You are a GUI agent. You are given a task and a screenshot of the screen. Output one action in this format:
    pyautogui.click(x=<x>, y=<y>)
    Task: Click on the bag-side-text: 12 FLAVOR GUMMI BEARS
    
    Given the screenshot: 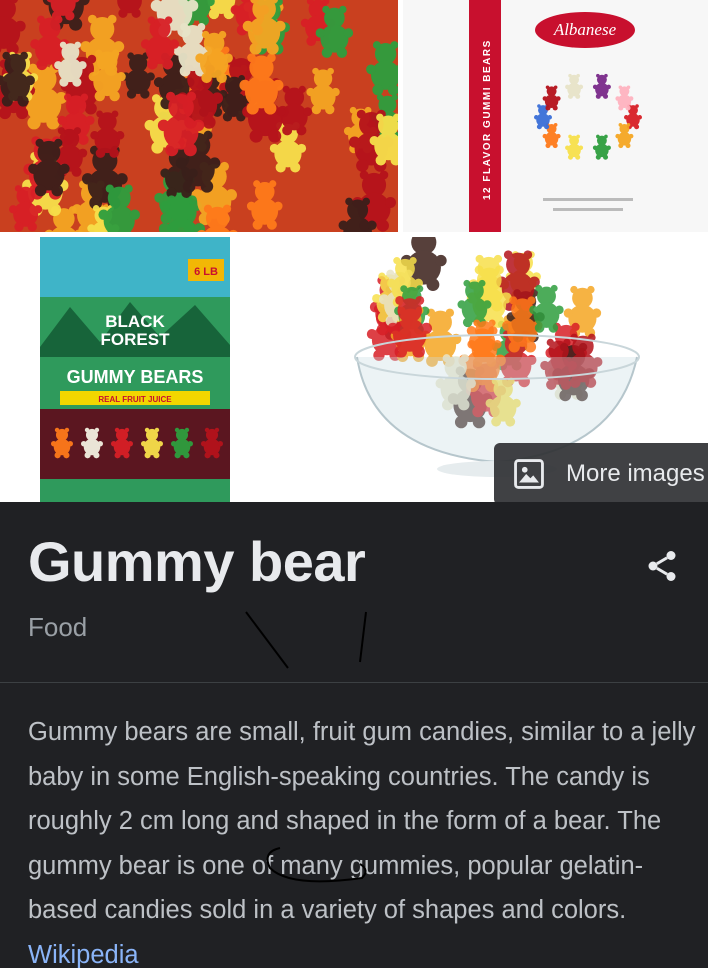 What is the action you would take?
    pyautogui.click(x=487, y=119)
    